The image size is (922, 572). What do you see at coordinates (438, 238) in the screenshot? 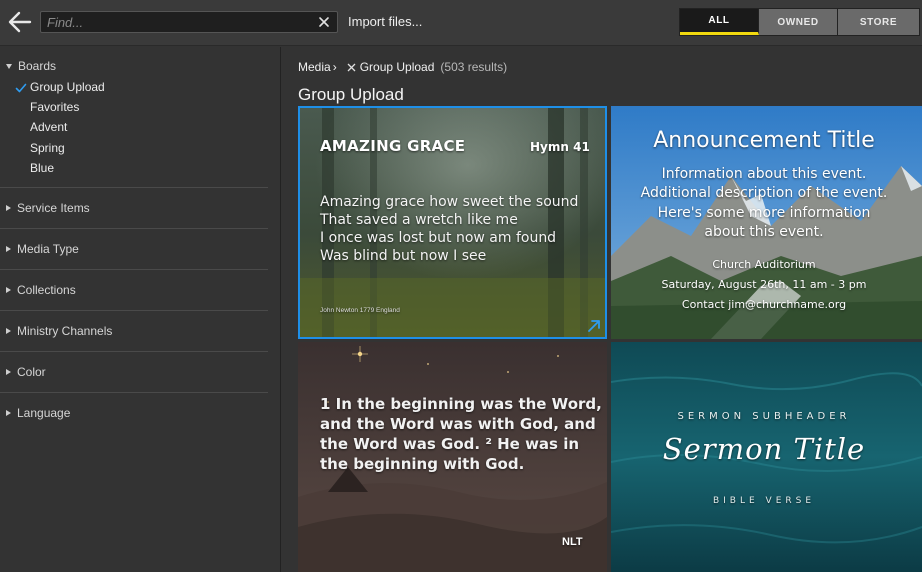
I see `lyric-line: I once was lost but now am found` at bounding box center [438, 238].